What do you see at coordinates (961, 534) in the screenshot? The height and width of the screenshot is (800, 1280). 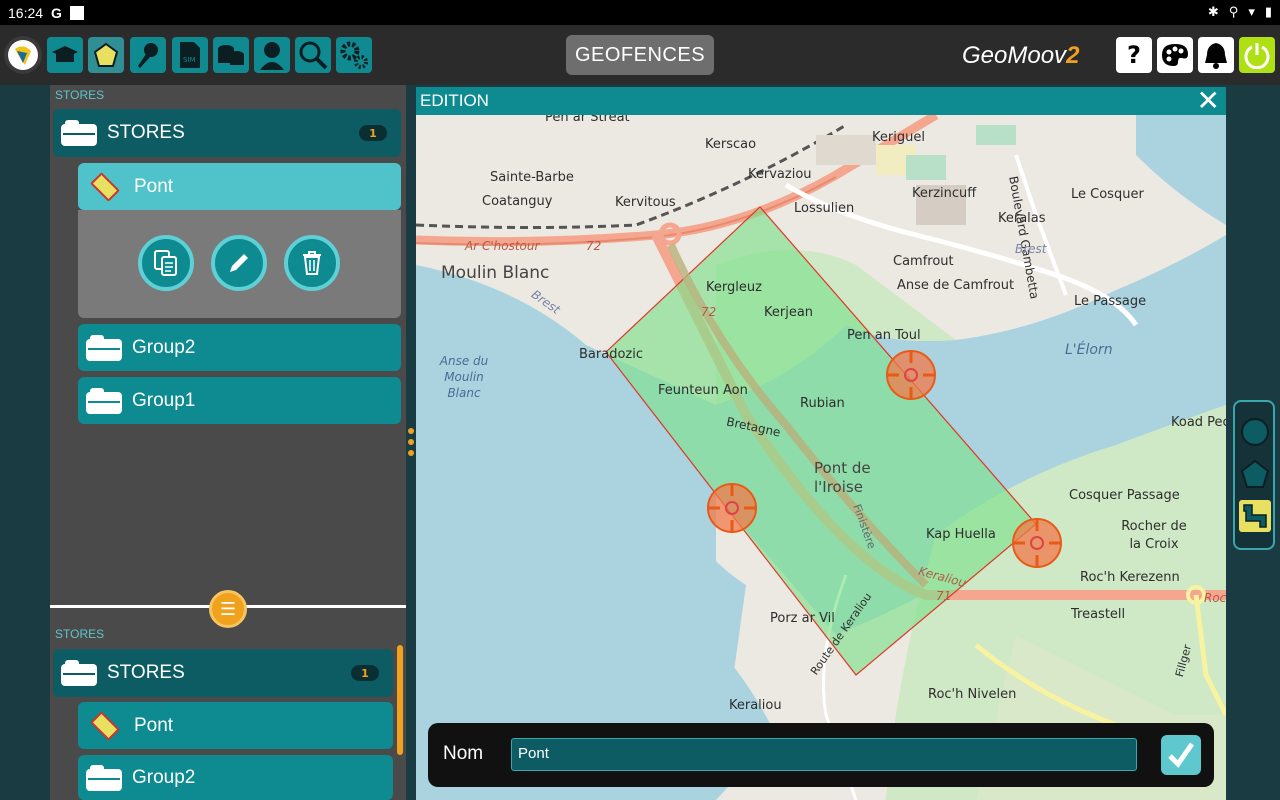 I see `map-label: Kap Huella` at bounding box center [961, 534].